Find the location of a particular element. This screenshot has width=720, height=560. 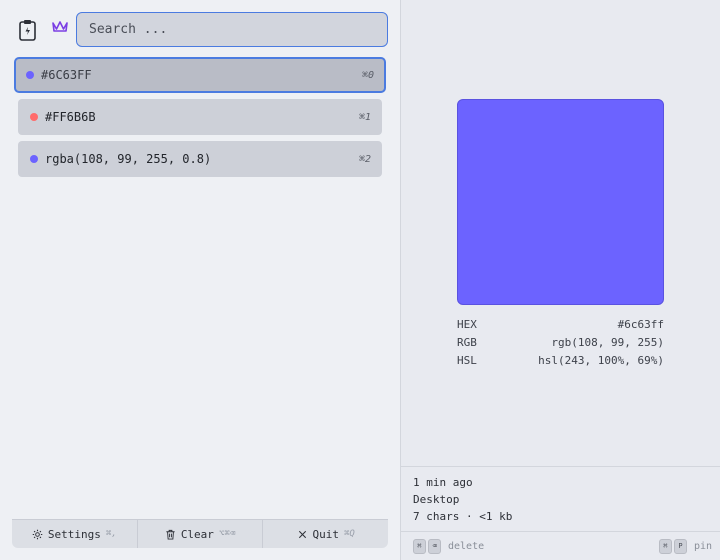

info-key: HSL is located at coordinates (467, 360).